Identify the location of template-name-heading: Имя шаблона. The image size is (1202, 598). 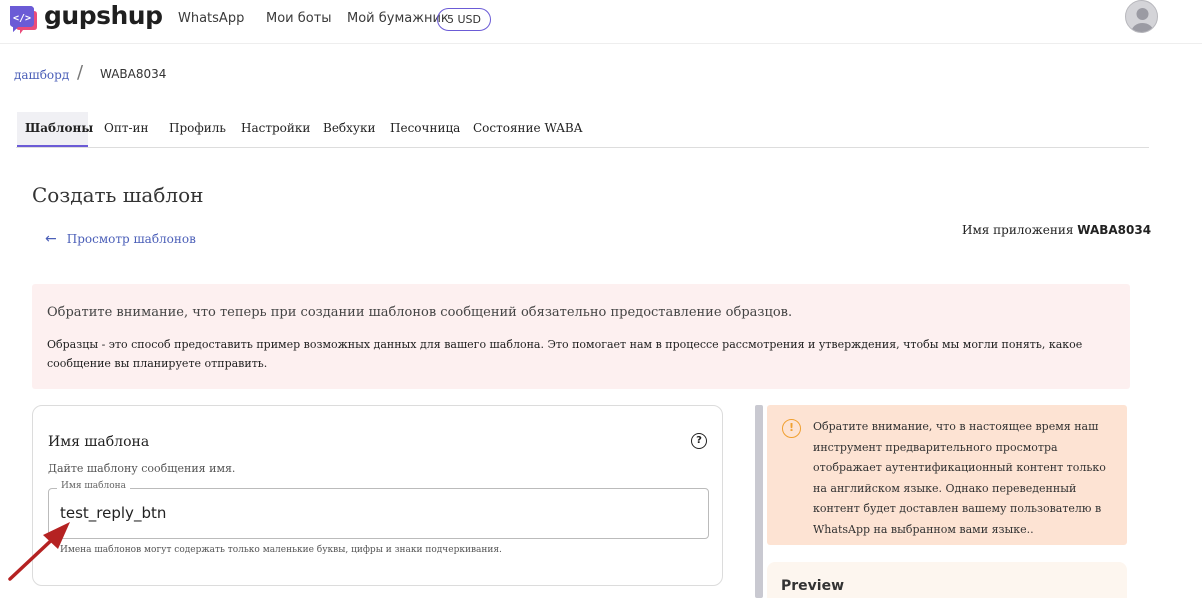
(99, 442).